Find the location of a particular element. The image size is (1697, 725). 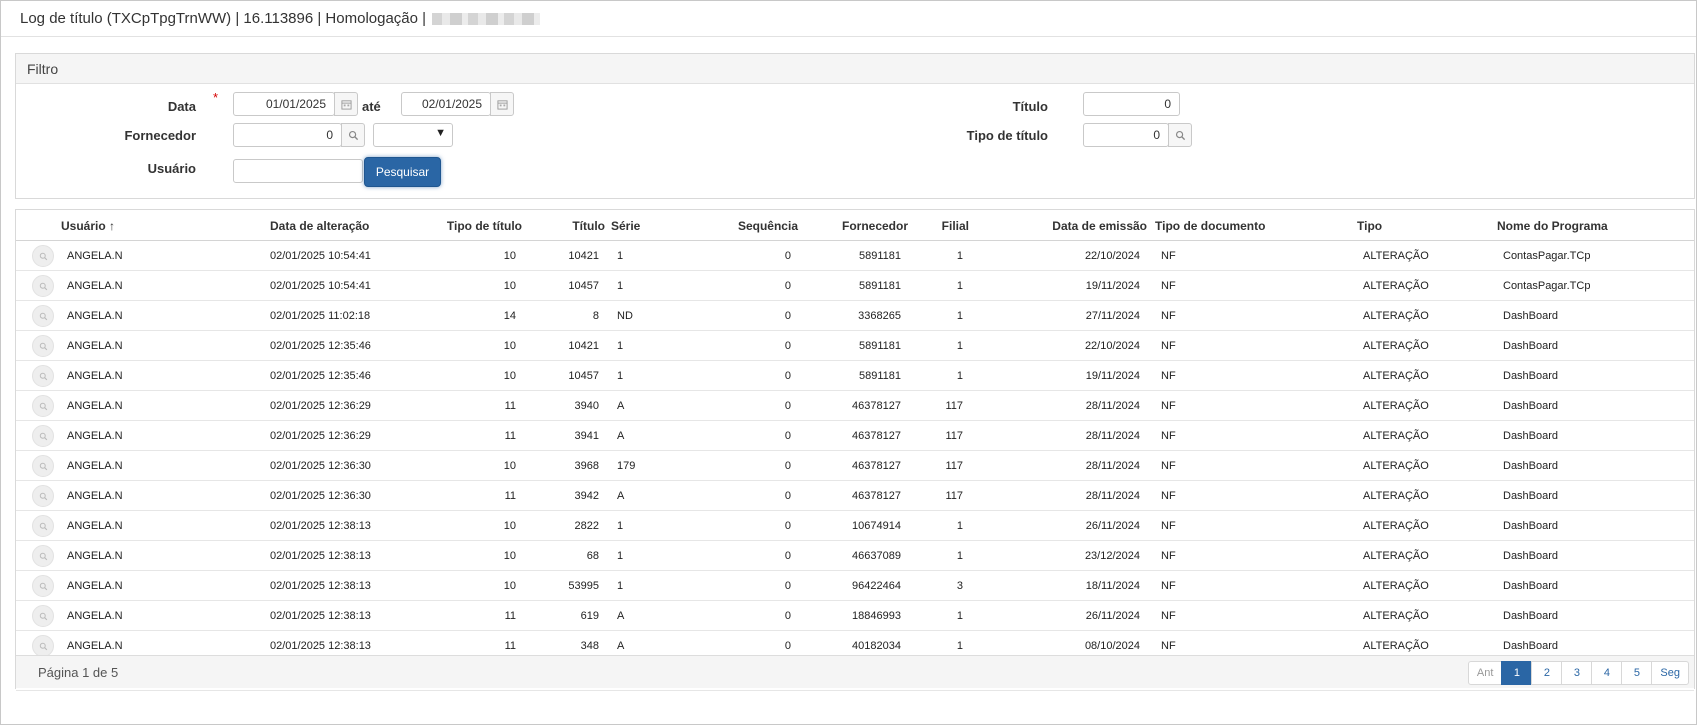

date-to-input is located at coordinates (446, 104).